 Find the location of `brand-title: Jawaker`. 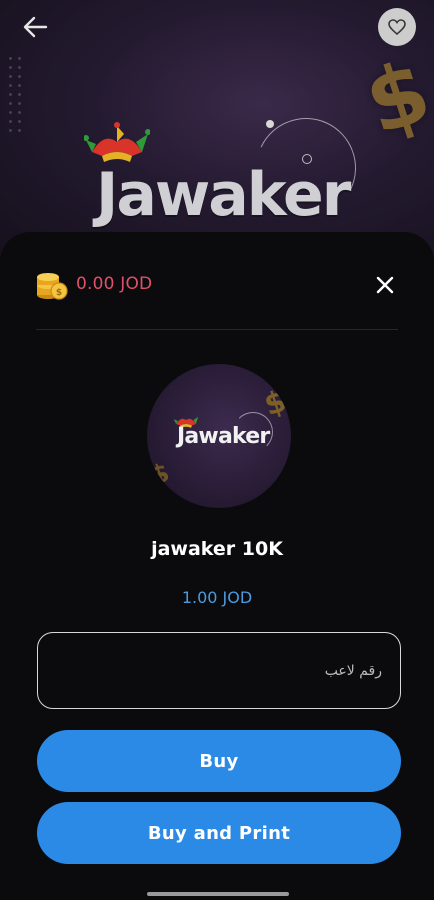

brand-title: Jawaker is located at coordinates (223, 195).